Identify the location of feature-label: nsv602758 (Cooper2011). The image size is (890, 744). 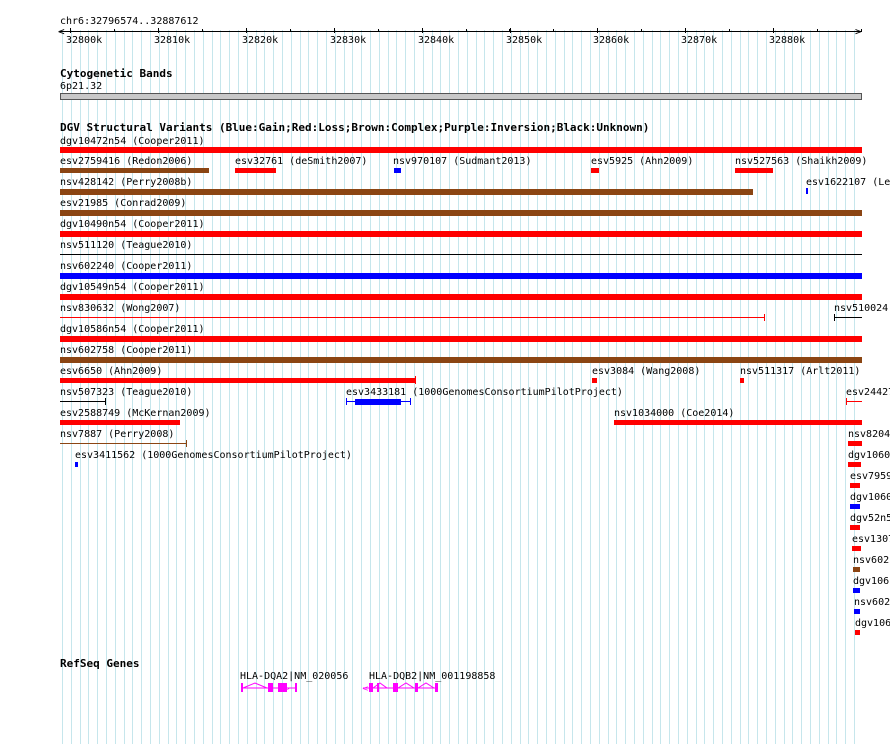
(126, 350).